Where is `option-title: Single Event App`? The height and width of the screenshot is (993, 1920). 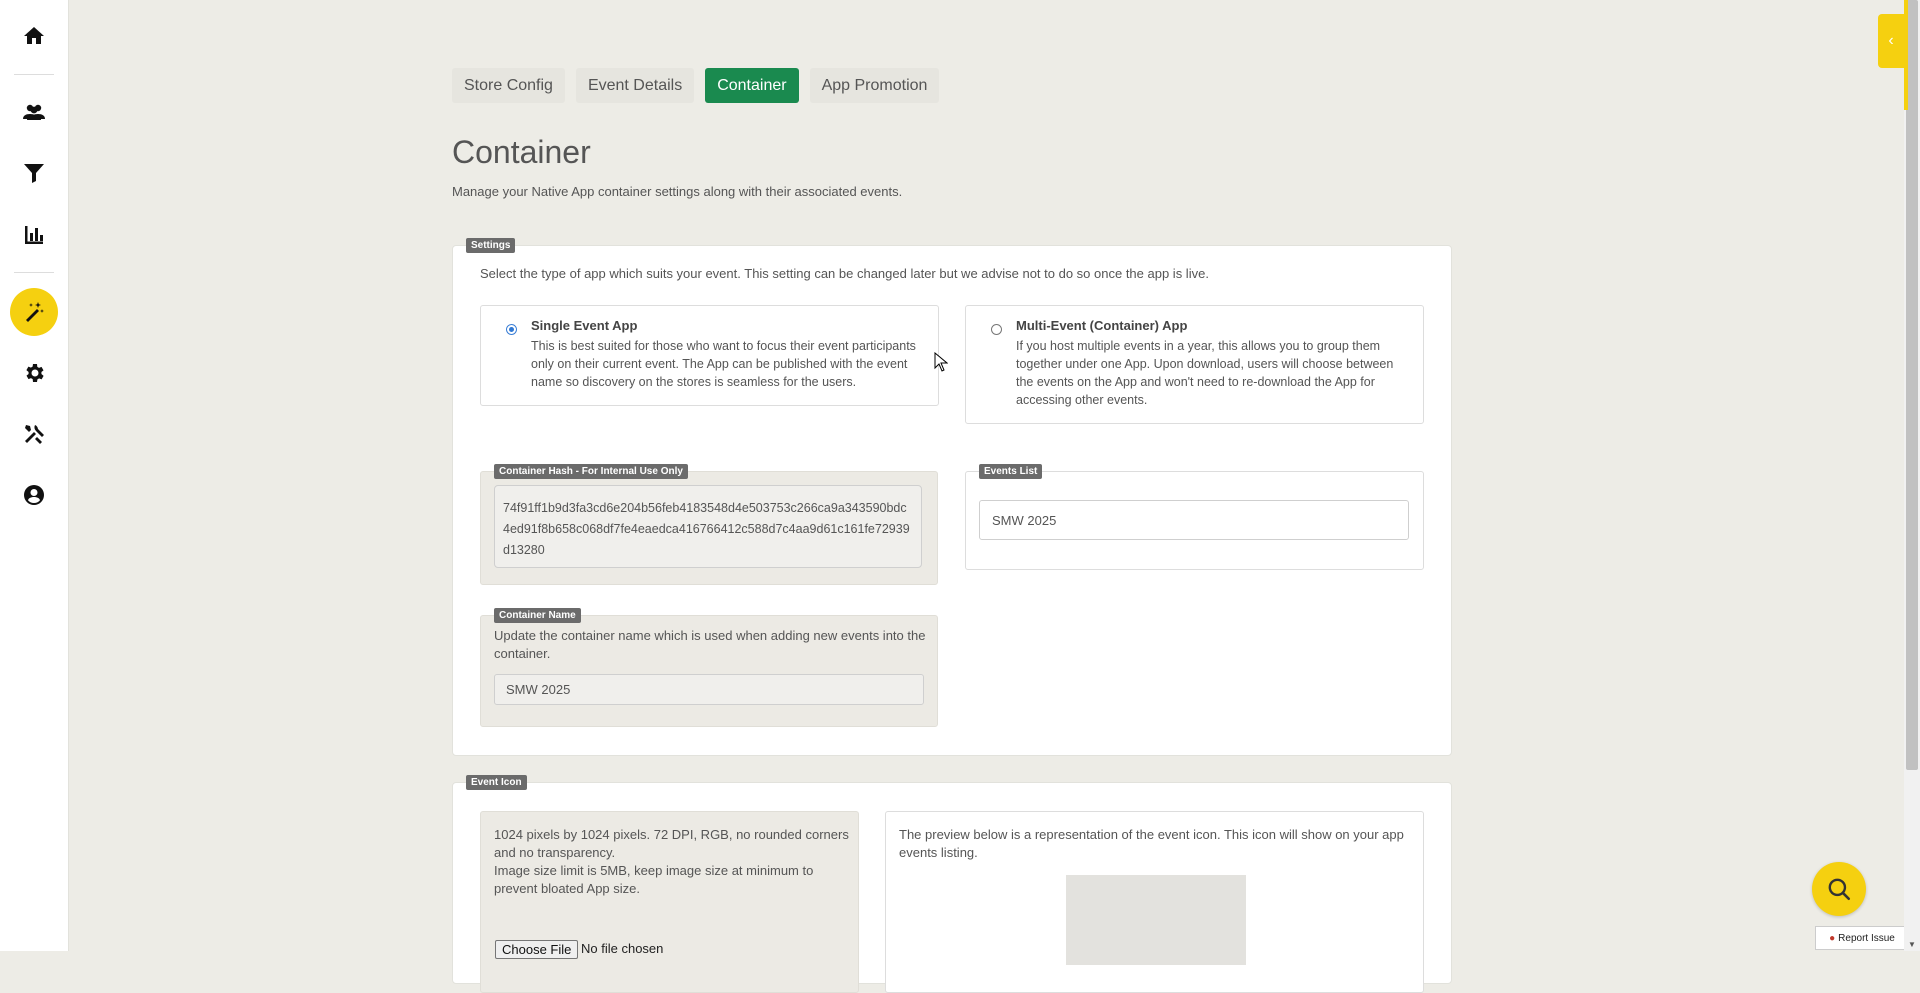
option-title: Single Event App is located at coordinates (584, 325).